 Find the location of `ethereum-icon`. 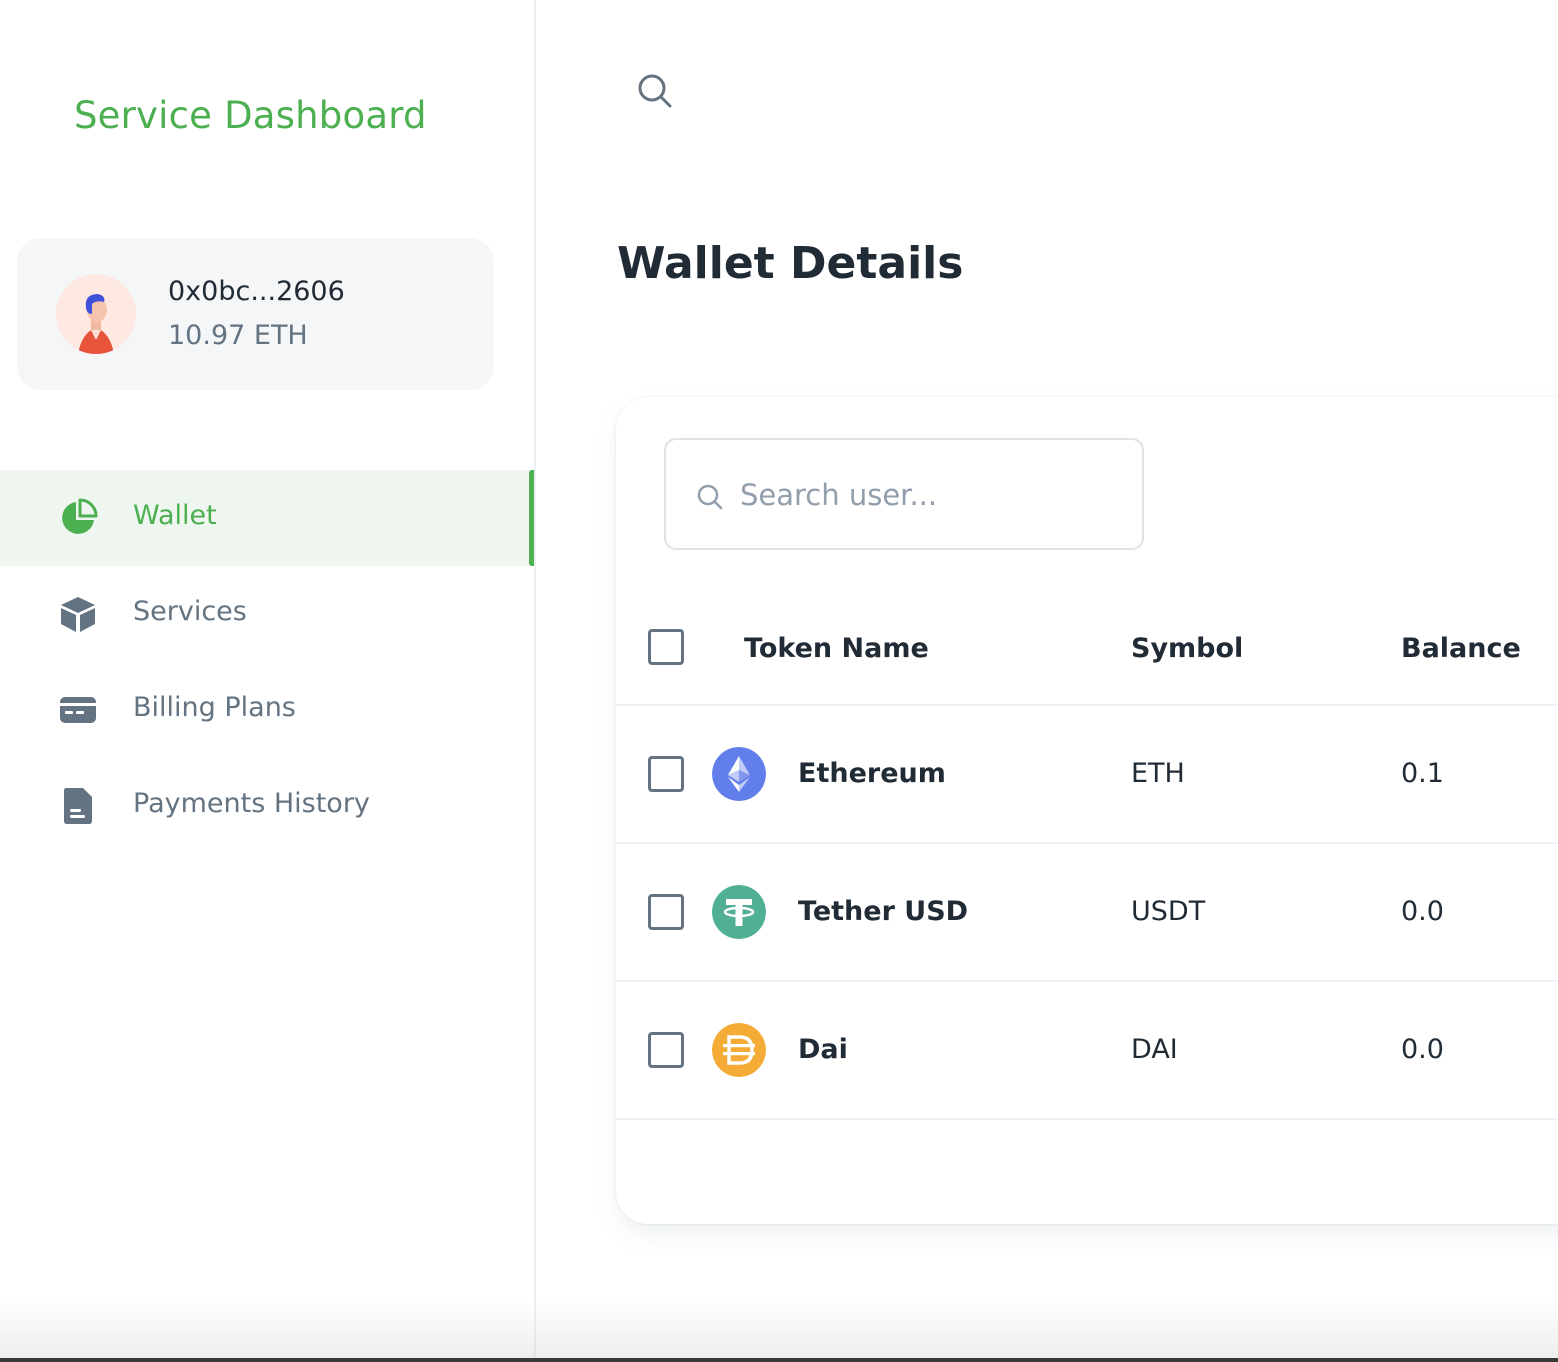

ethereum-icon is located at coordinates (739, 774).